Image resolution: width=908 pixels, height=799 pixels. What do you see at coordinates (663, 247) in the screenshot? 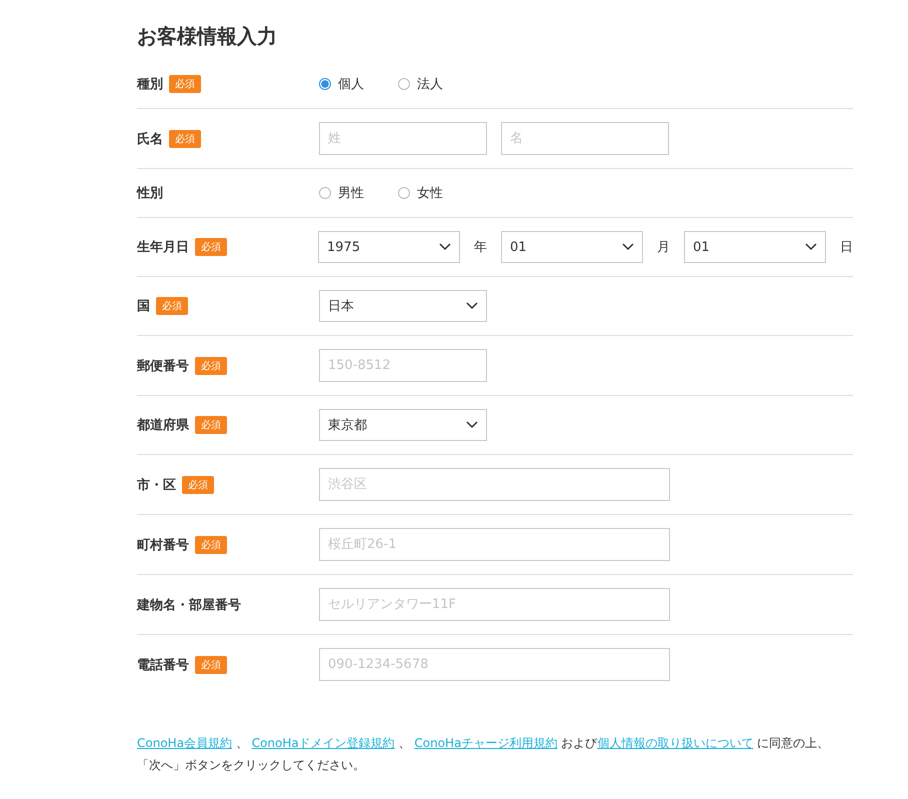
I see `unit-label: 月` at bounding box center [663, 247].